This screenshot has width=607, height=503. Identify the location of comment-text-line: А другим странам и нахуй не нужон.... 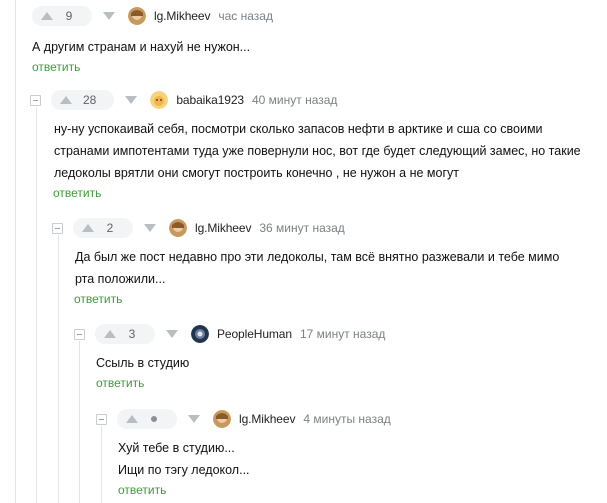
(141, 47).